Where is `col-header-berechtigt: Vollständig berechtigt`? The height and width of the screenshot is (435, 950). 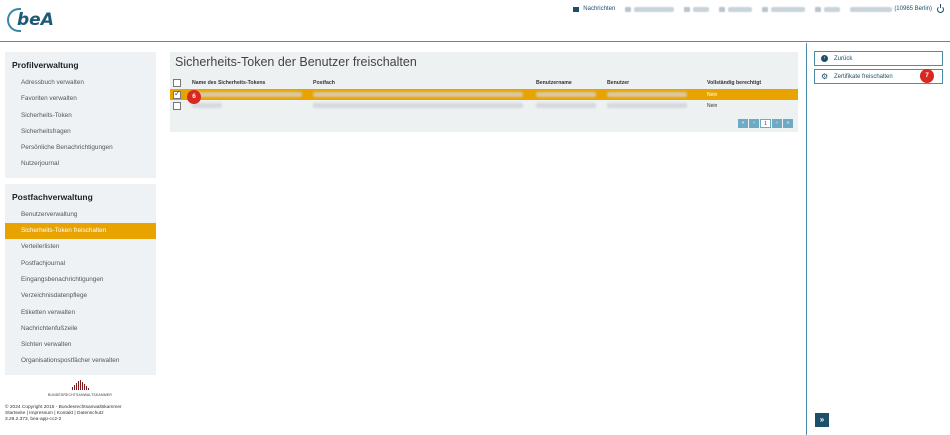
col-header-berechtigt: Vollständig berechtigt is located at coordinates (734, 83).